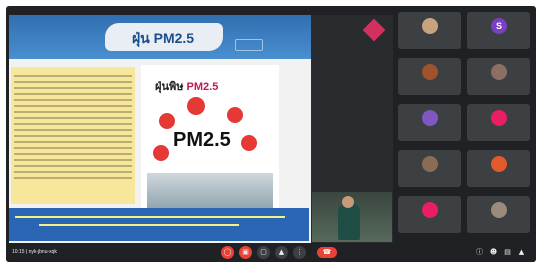  I want to click on meeting-info: 10:15 | nyk-jbnu-xqk, so click(34, 252).